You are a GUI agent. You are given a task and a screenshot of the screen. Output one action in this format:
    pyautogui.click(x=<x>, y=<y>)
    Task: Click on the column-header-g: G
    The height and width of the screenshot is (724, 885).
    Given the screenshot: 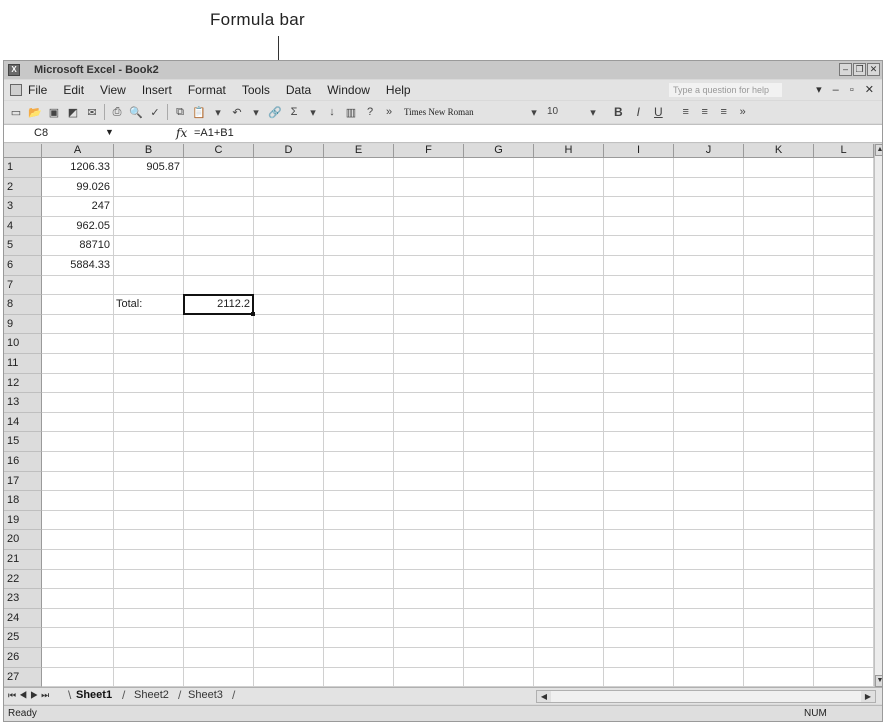 What is the action you would take?
    pyautogui.click(x=499, y=151)
    